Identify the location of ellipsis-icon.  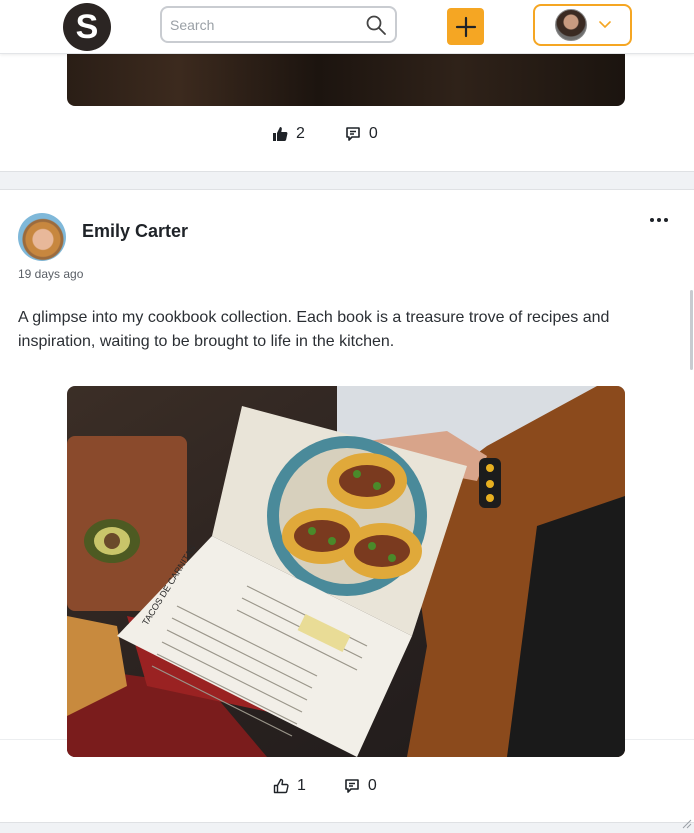
(652, 220).